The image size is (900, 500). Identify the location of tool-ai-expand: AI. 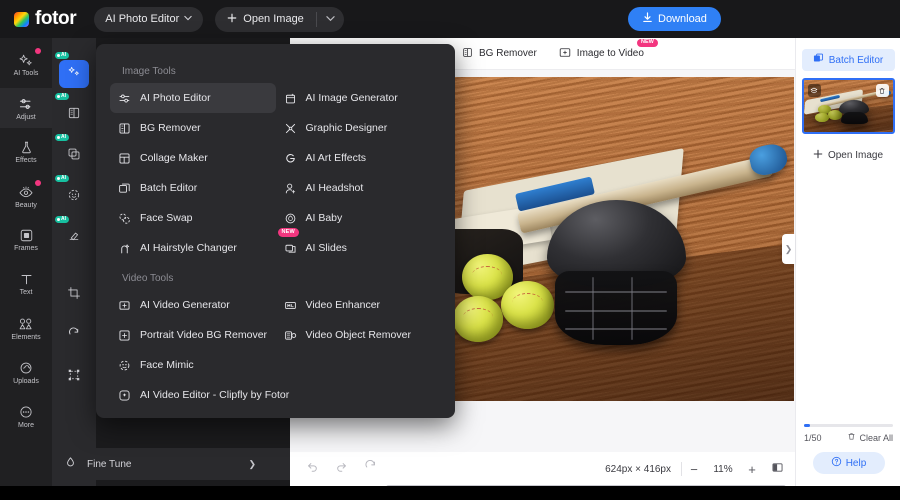
(72, 152).